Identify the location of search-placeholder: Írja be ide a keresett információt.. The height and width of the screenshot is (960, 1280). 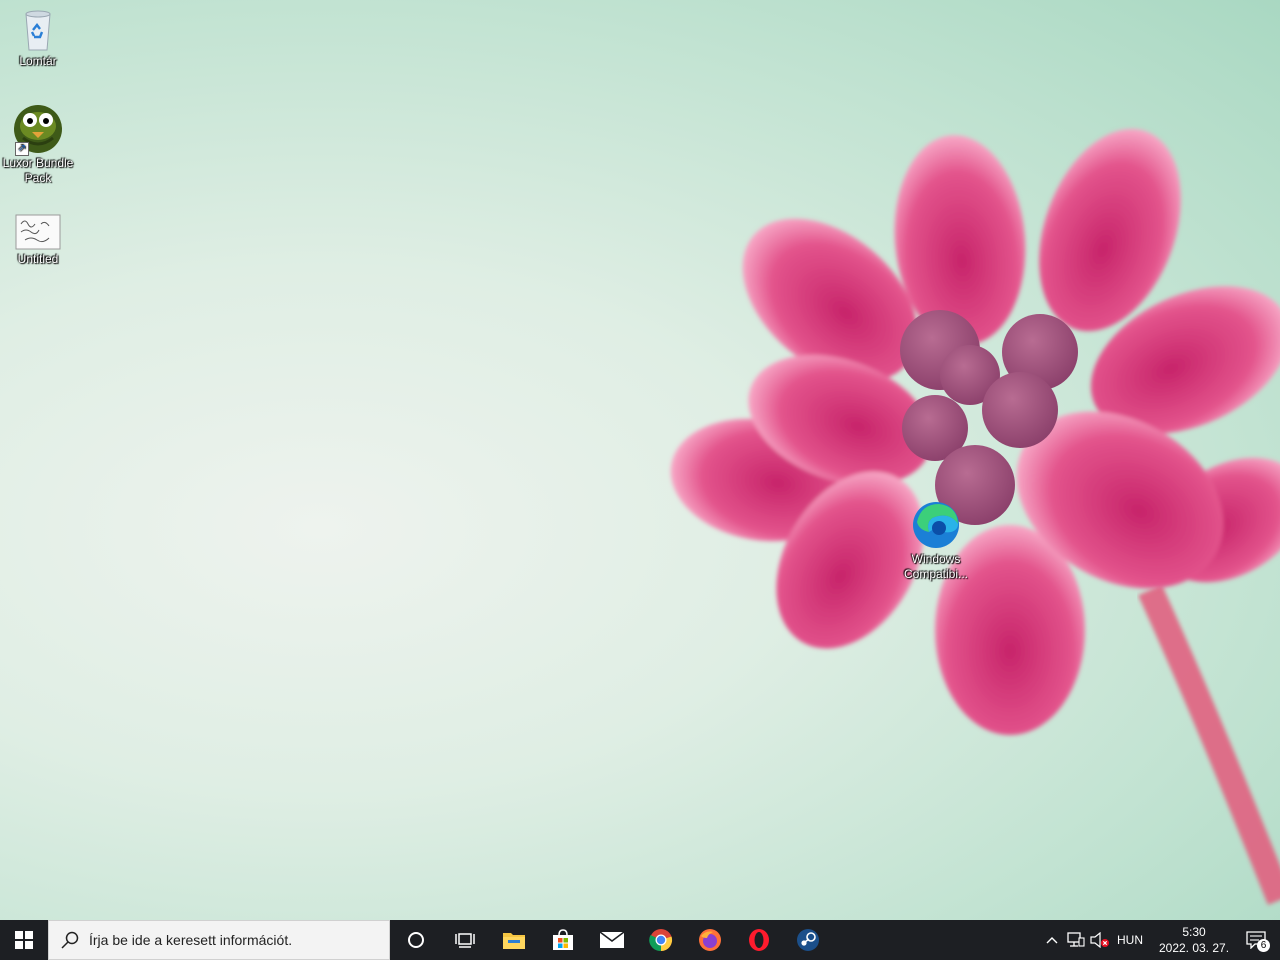
(191, 940).